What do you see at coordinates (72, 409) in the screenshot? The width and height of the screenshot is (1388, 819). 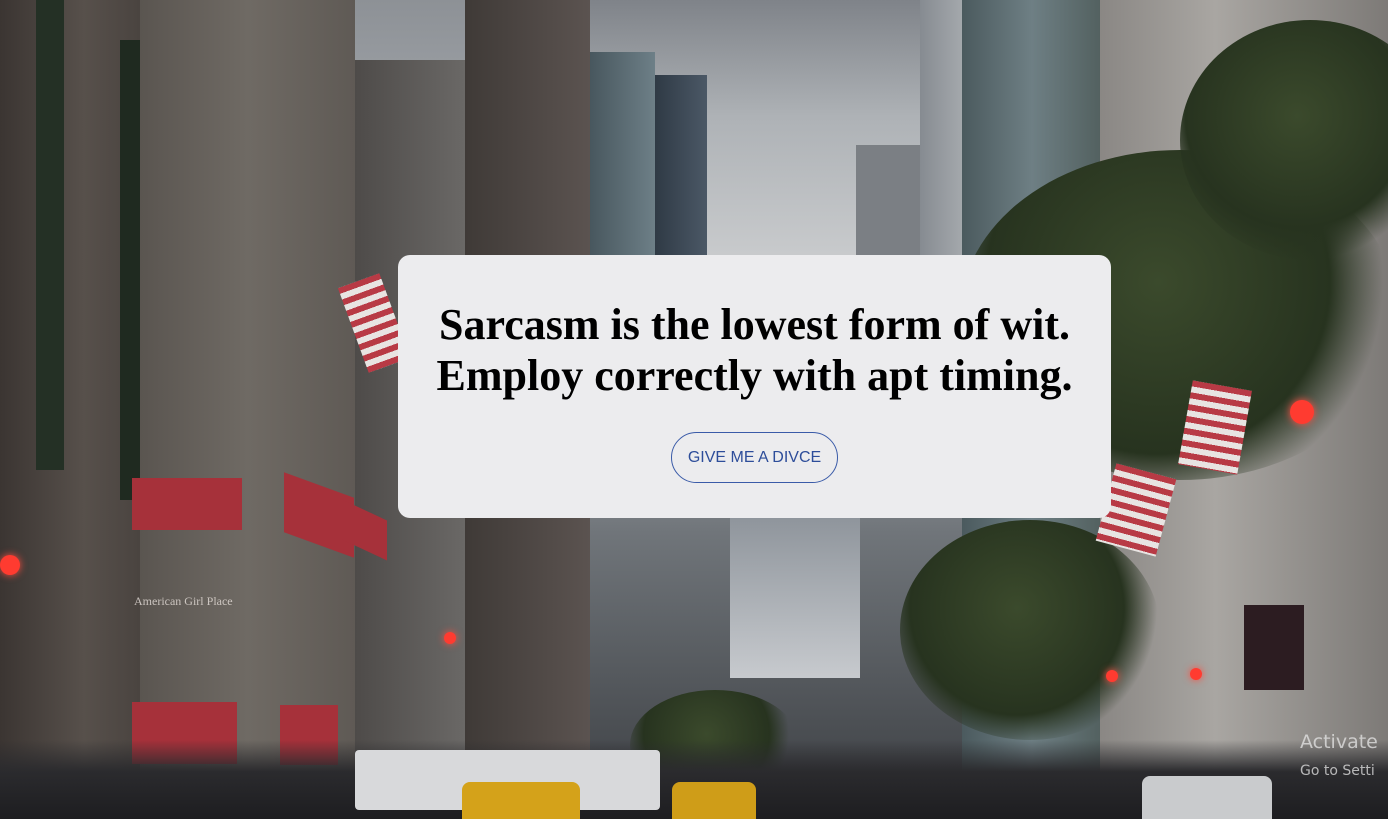 I see `building-left` at bounding box center [72, 409].